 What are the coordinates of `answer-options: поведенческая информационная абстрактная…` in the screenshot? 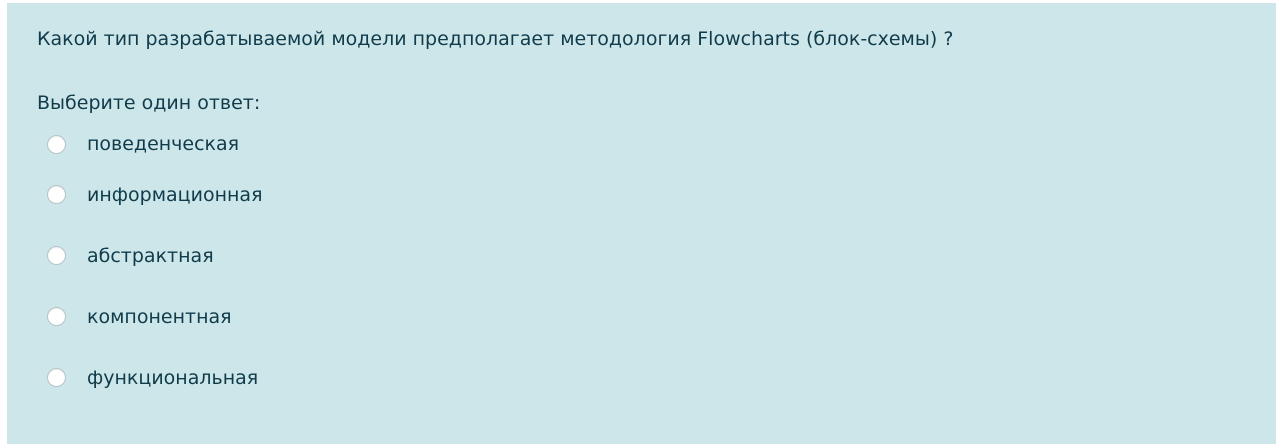 It's located at (155, 266).